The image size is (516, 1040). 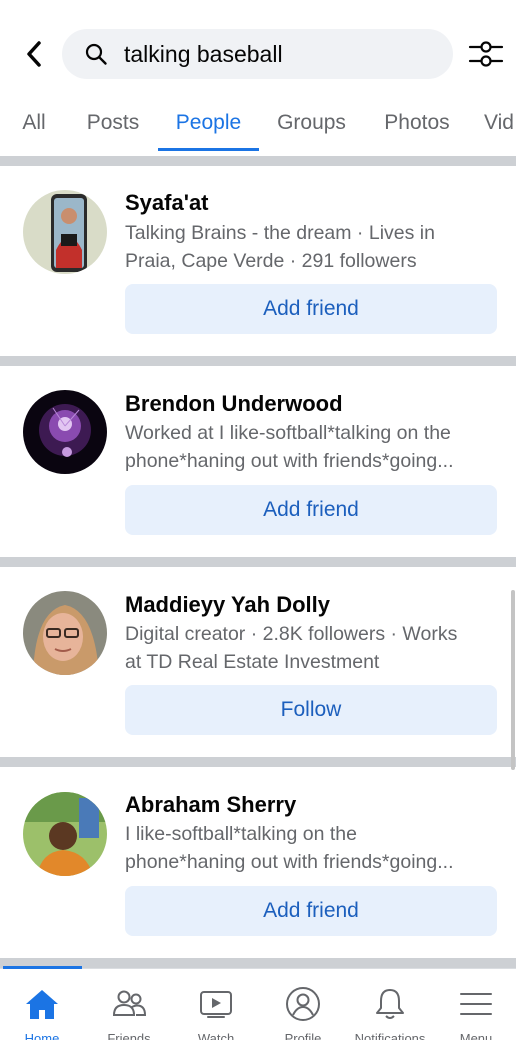 I want to click on nav-label: Home, so click(x=42, y=1035).